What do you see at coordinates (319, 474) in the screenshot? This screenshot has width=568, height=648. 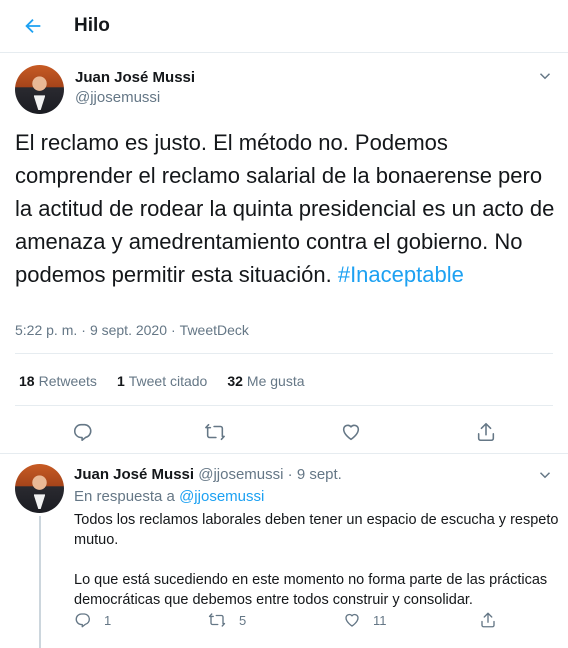 I see `reply-date: 9 sept.` at bounding box center [319, 474].